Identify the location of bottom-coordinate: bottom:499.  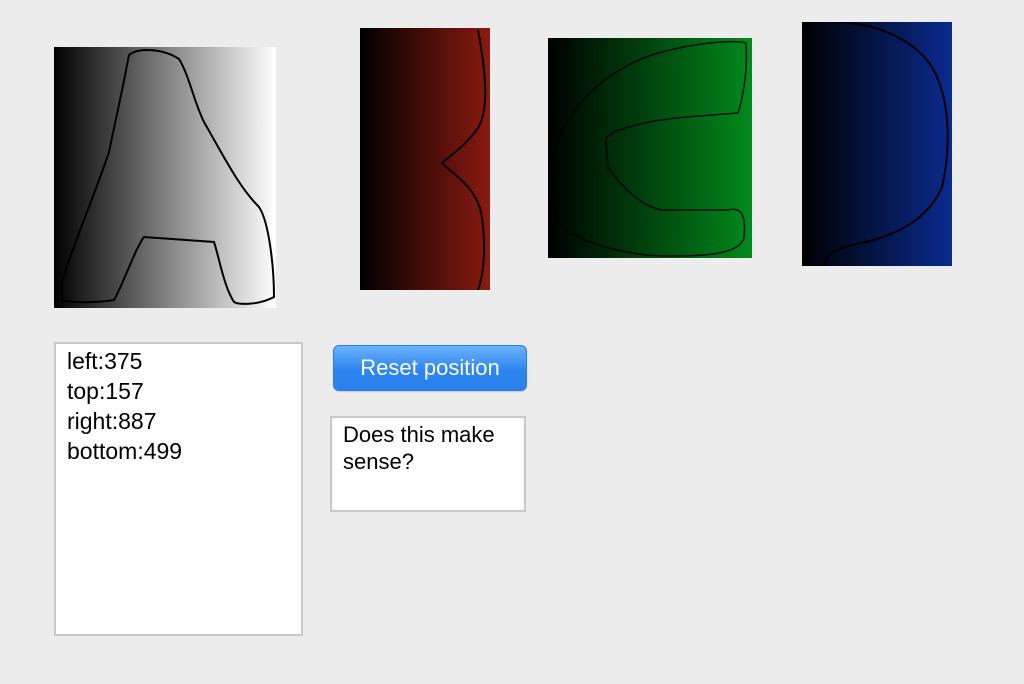
(125, 451).